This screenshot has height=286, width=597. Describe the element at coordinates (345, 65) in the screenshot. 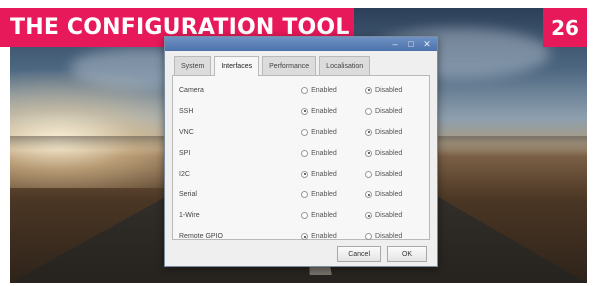

I see `tab-localisation: Localisation` at that location.